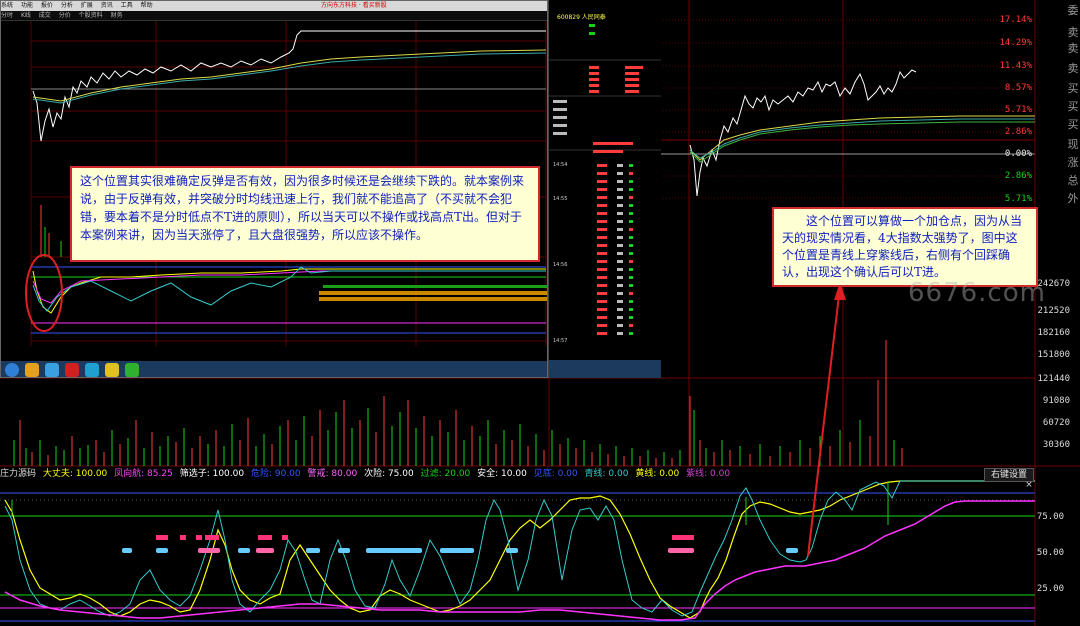 The height and width of the screenshot is (626, 1080). Describe the element at coordinates (1018, 88) in the screenshot. I see `price-axis-label: 8.57%` at that location.